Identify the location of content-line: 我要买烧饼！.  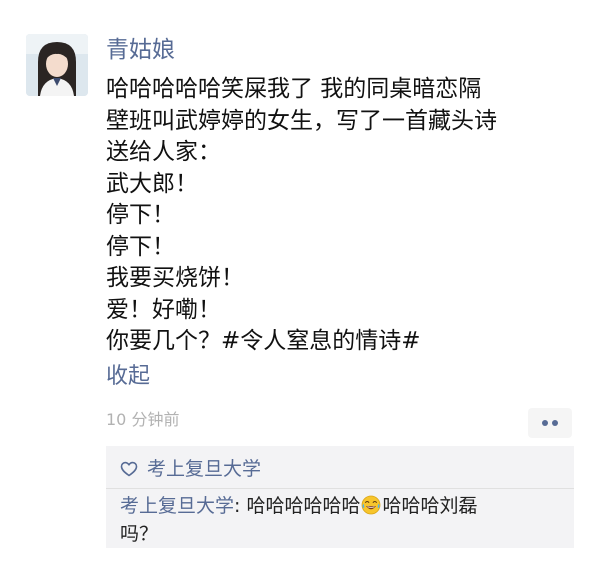
(175, 278).